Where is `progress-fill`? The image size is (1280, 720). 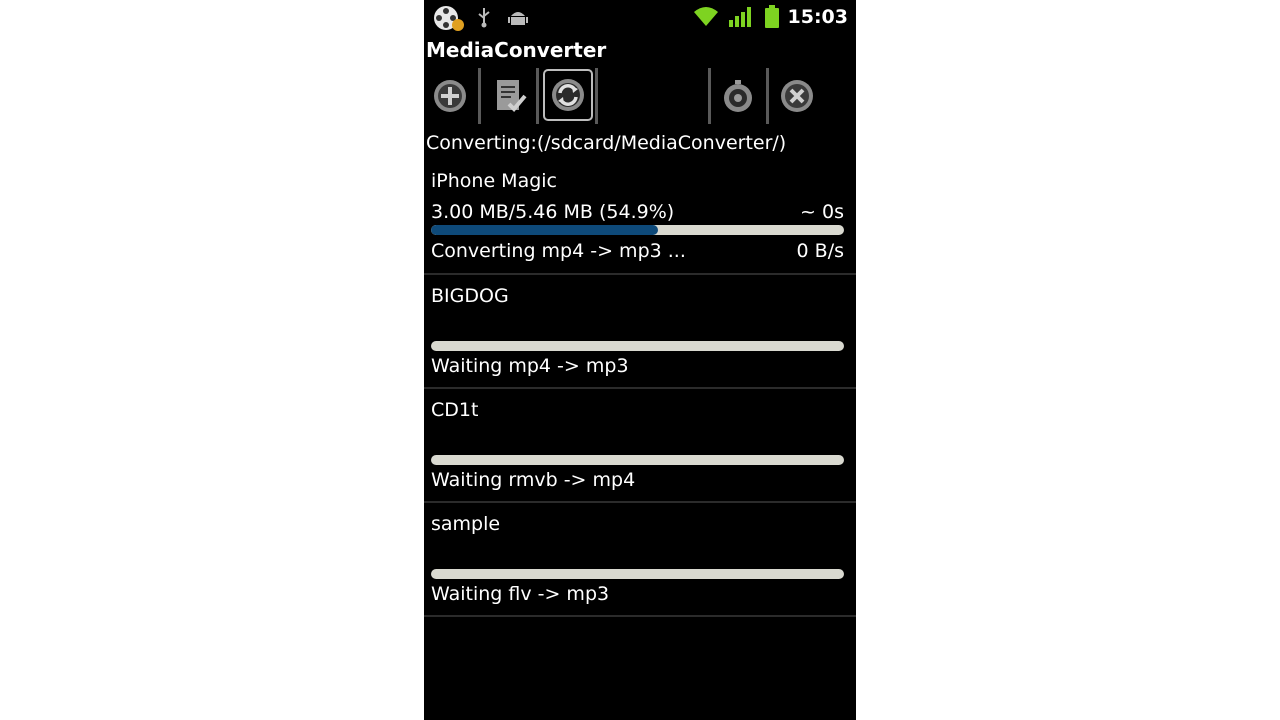
progress-fill is located at coordinates (544, 230).